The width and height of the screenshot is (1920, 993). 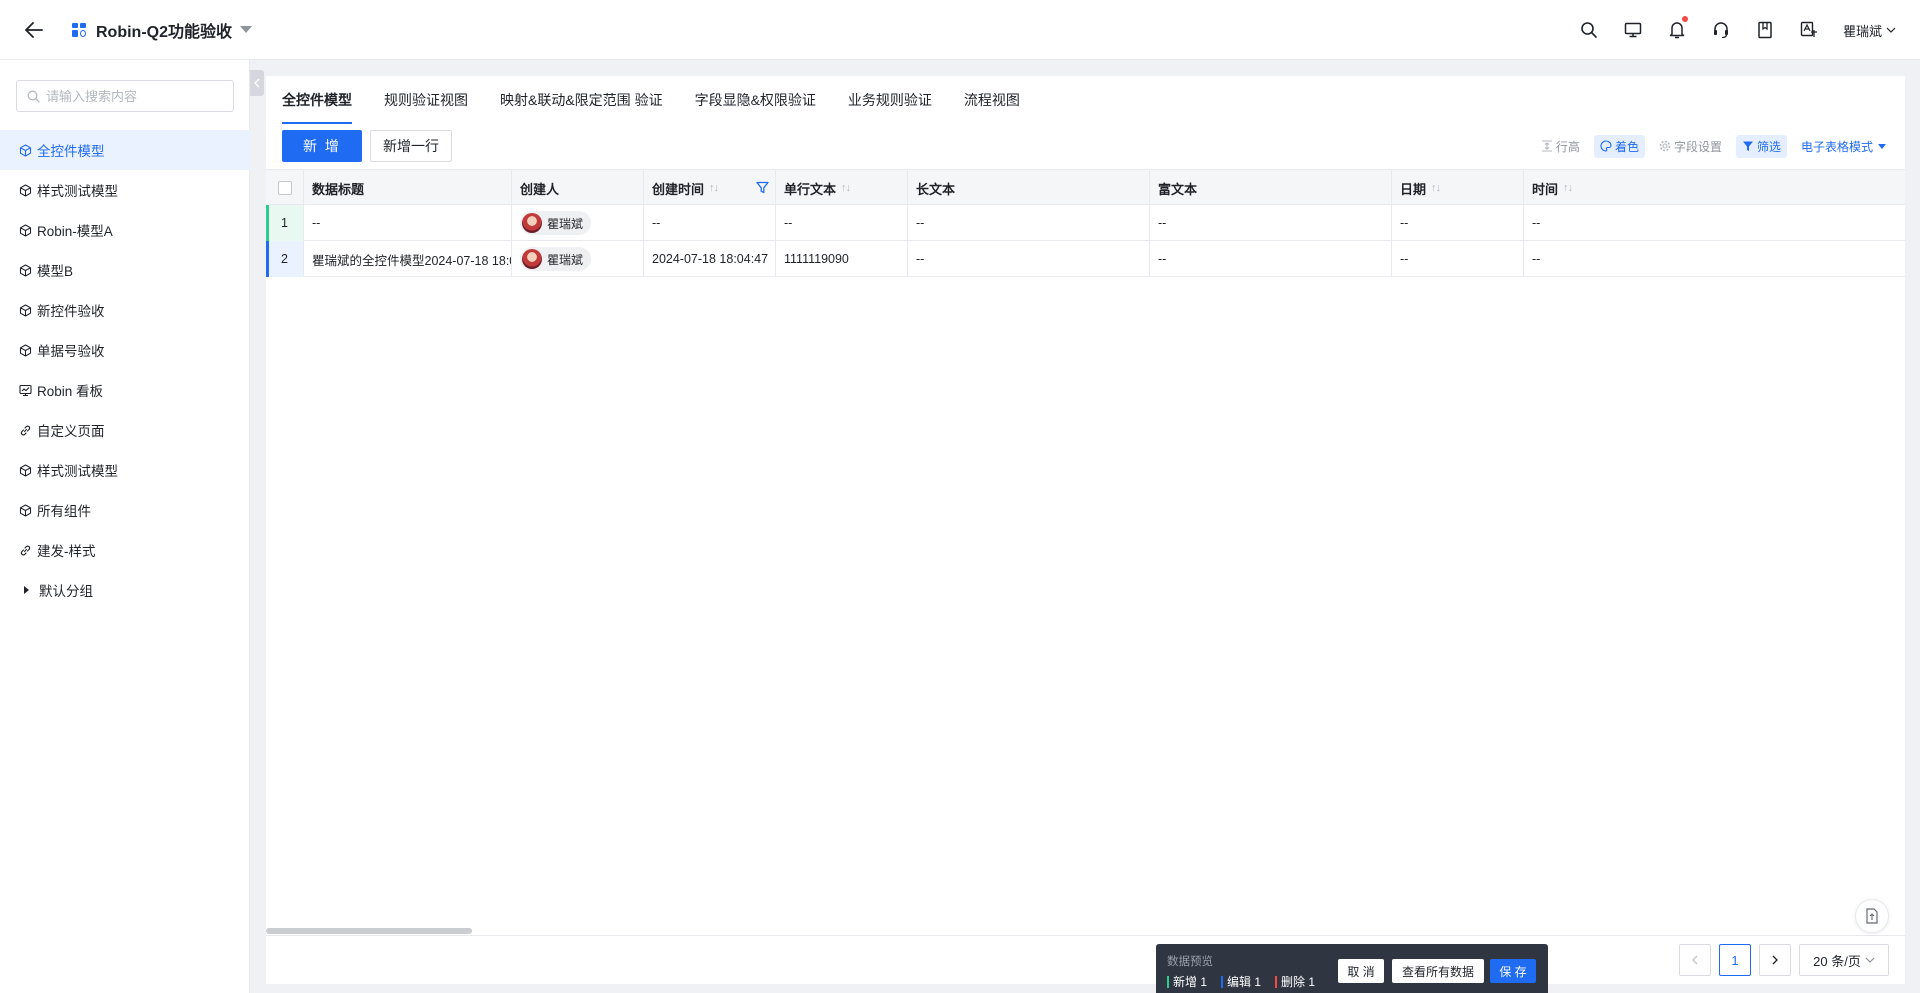 What do you see at coordinates (25, 390) in the screenshot?
I see `dashboard-icon` at bounding box center [25, 390].